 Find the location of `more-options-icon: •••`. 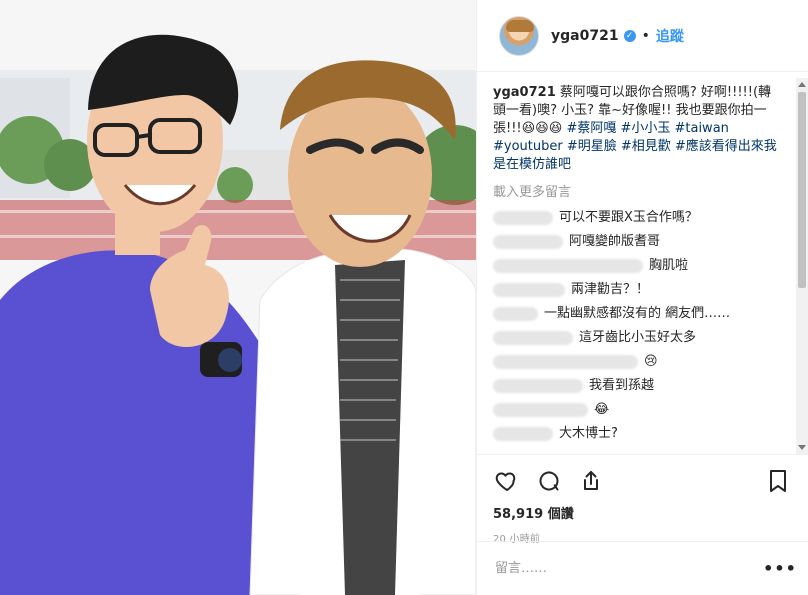

more-options-icon: ••• is located at coordinates (779, 569).